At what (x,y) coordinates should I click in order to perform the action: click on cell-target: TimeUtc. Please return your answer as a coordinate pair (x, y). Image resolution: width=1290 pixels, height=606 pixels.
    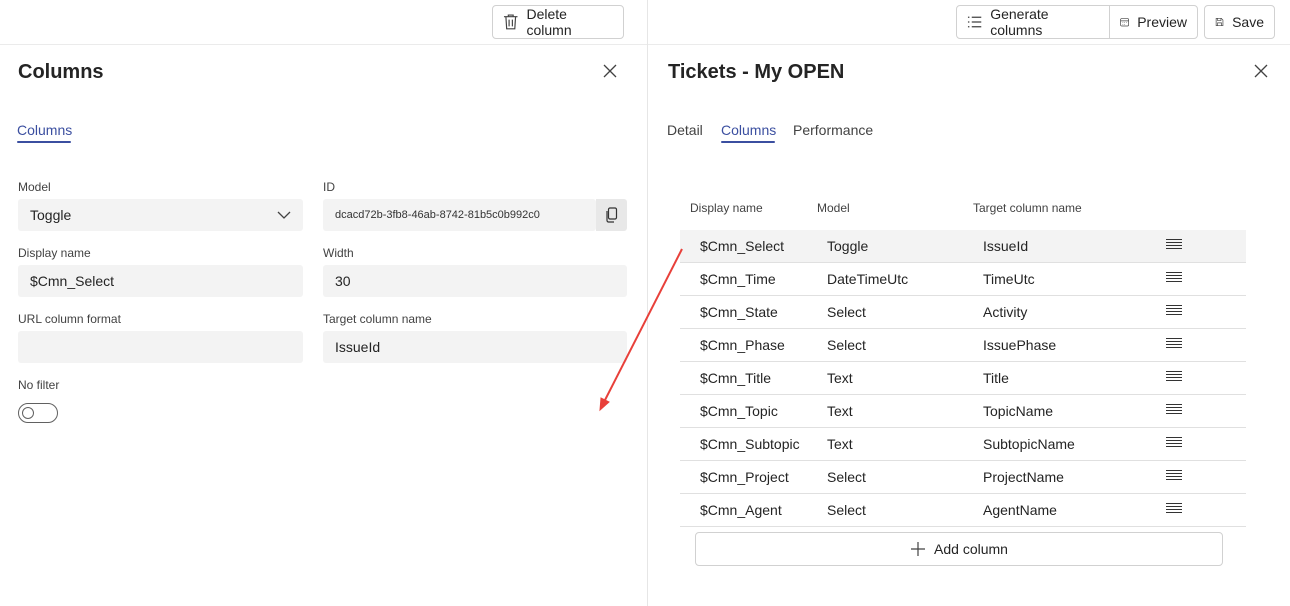
    Looking at the image, I should click on (1009, 279).